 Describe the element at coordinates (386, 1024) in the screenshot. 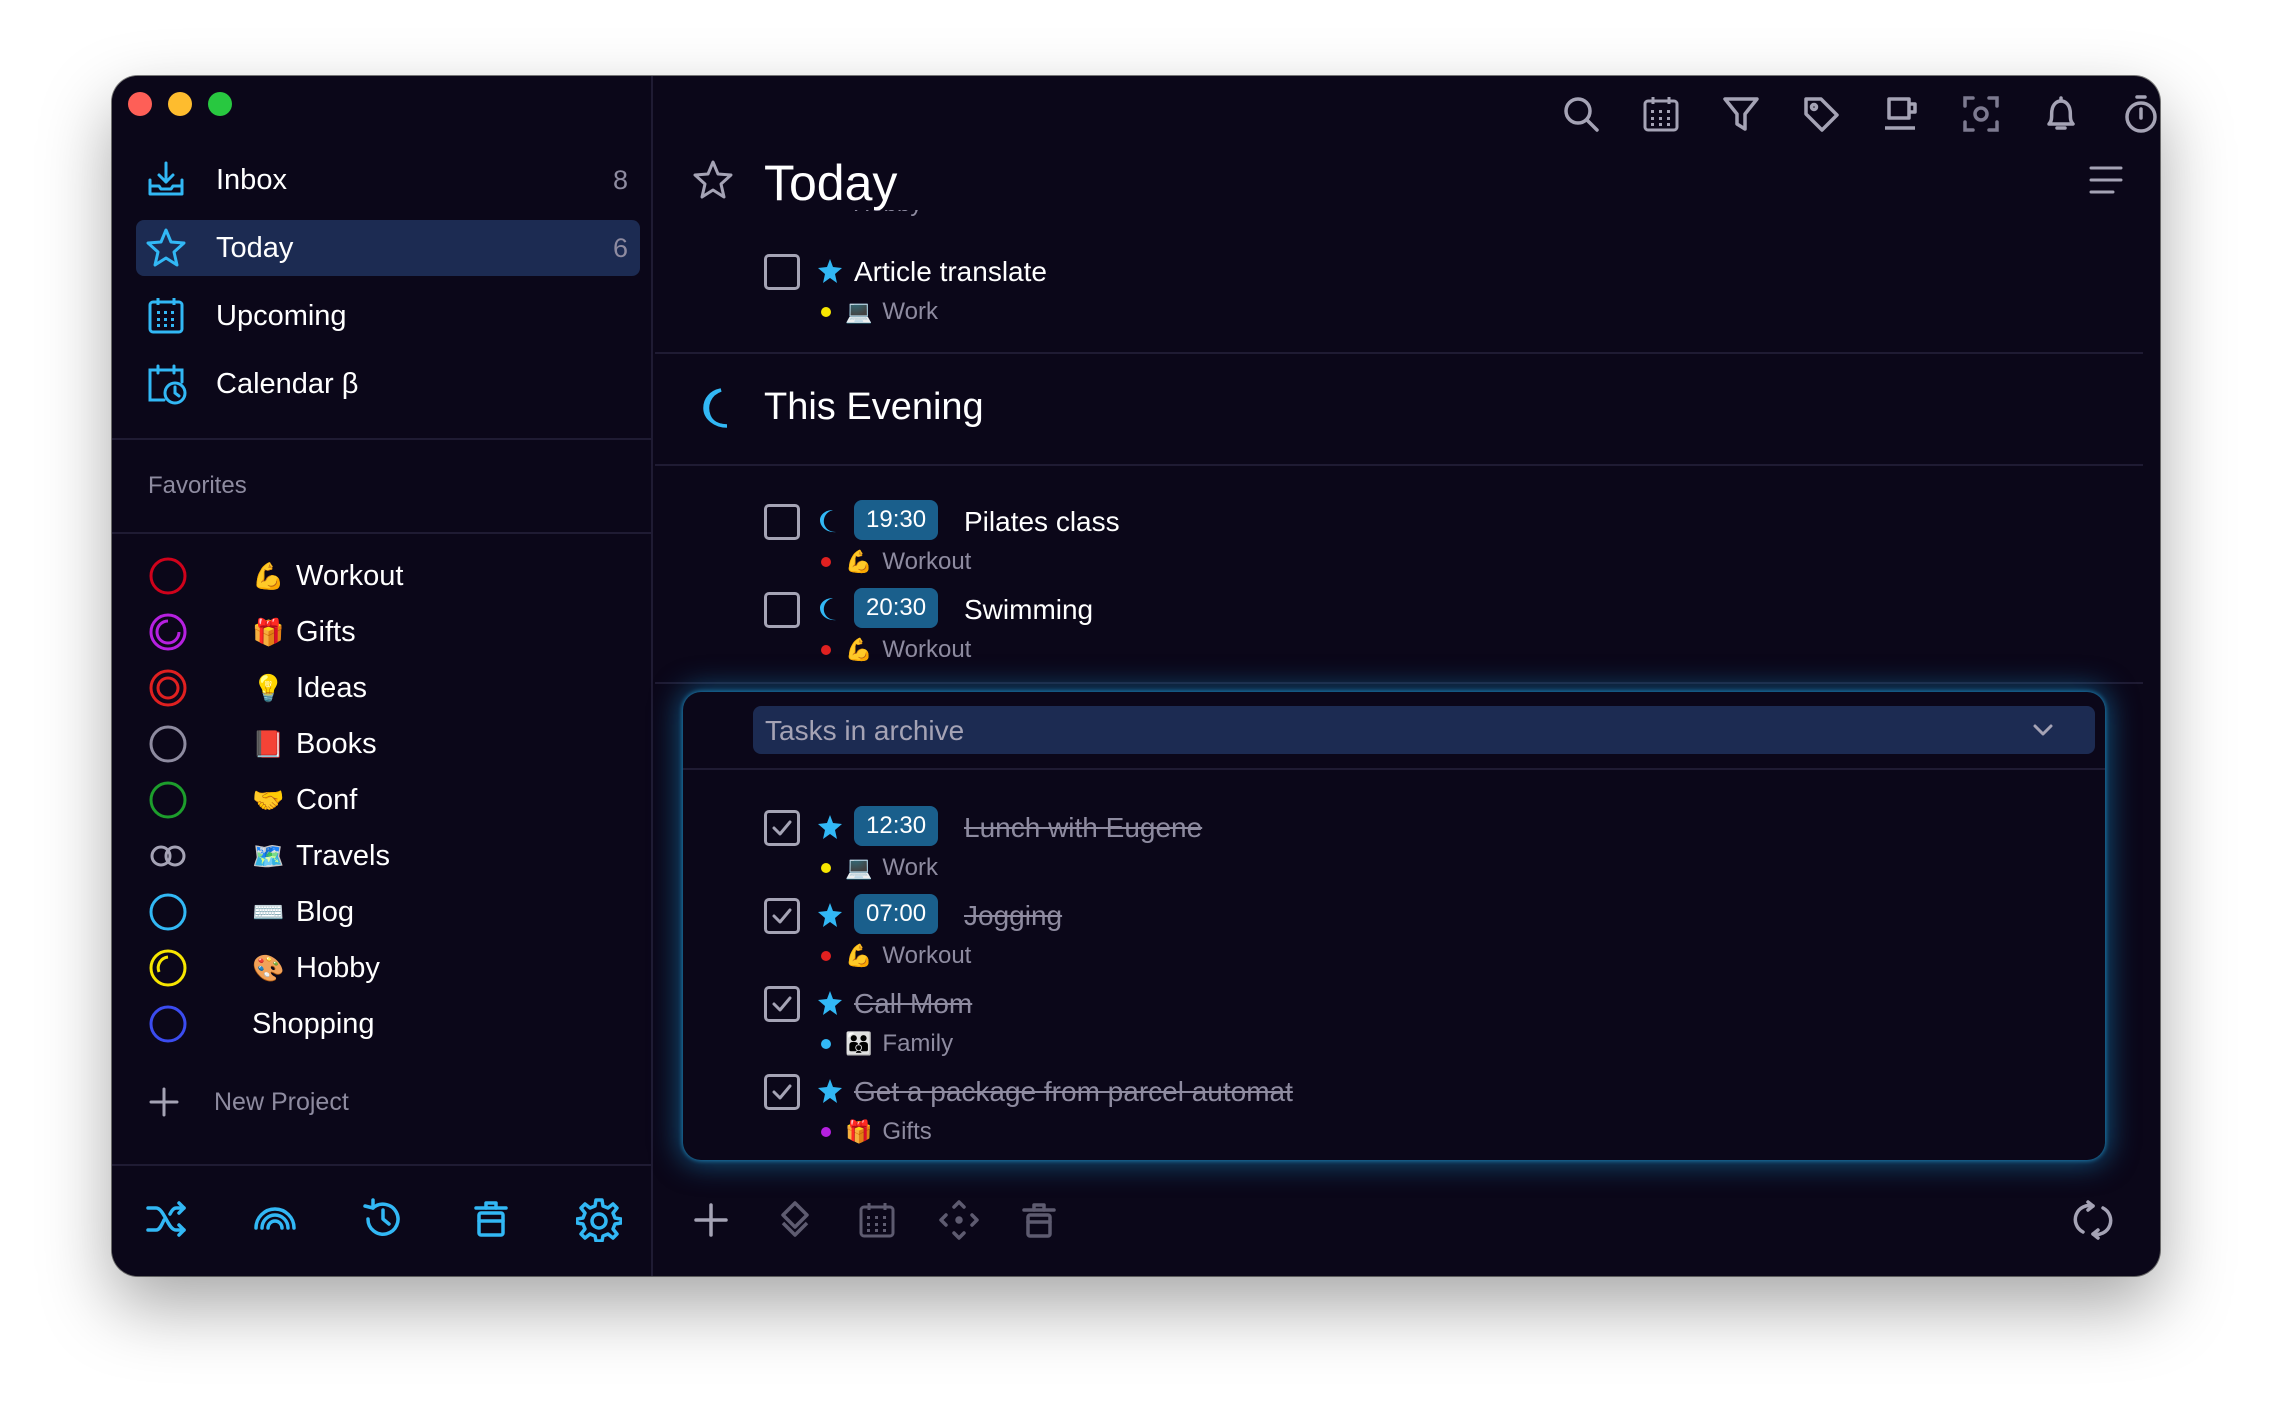

I see `project-shopping: Shopping` at that location.